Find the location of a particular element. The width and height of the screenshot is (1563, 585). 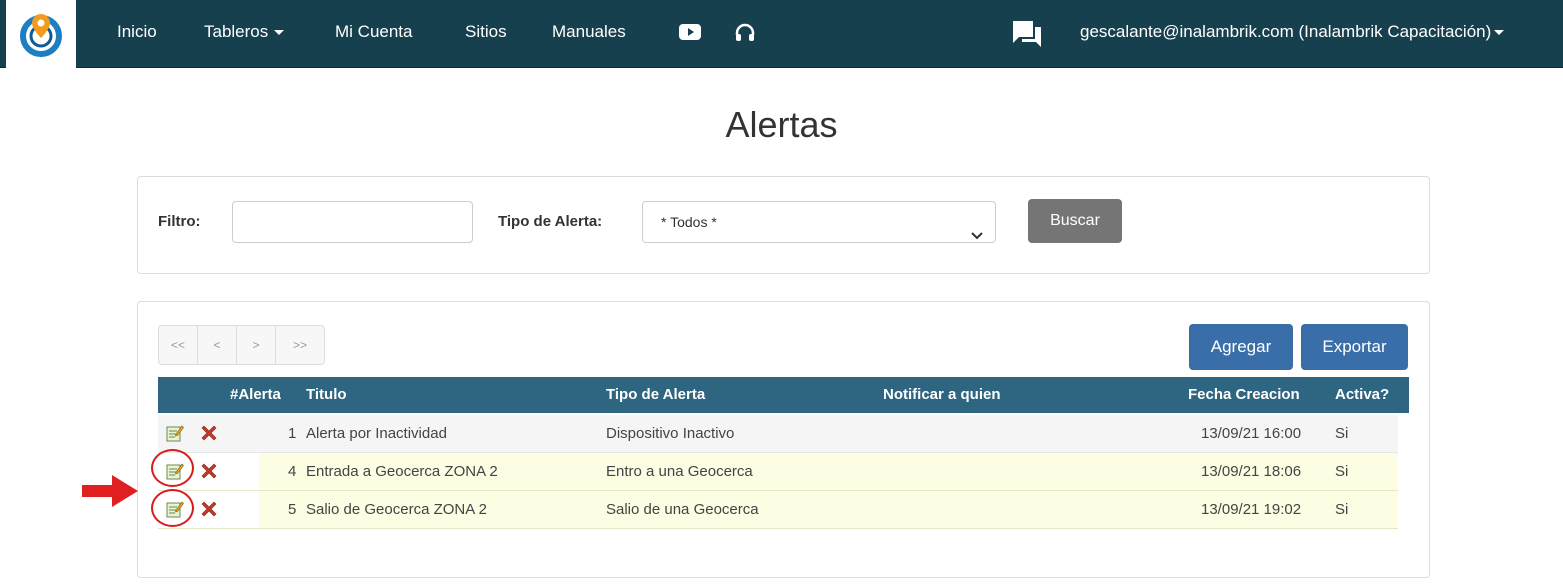

add-button: Agregar is located at coordinates (1241, 347).